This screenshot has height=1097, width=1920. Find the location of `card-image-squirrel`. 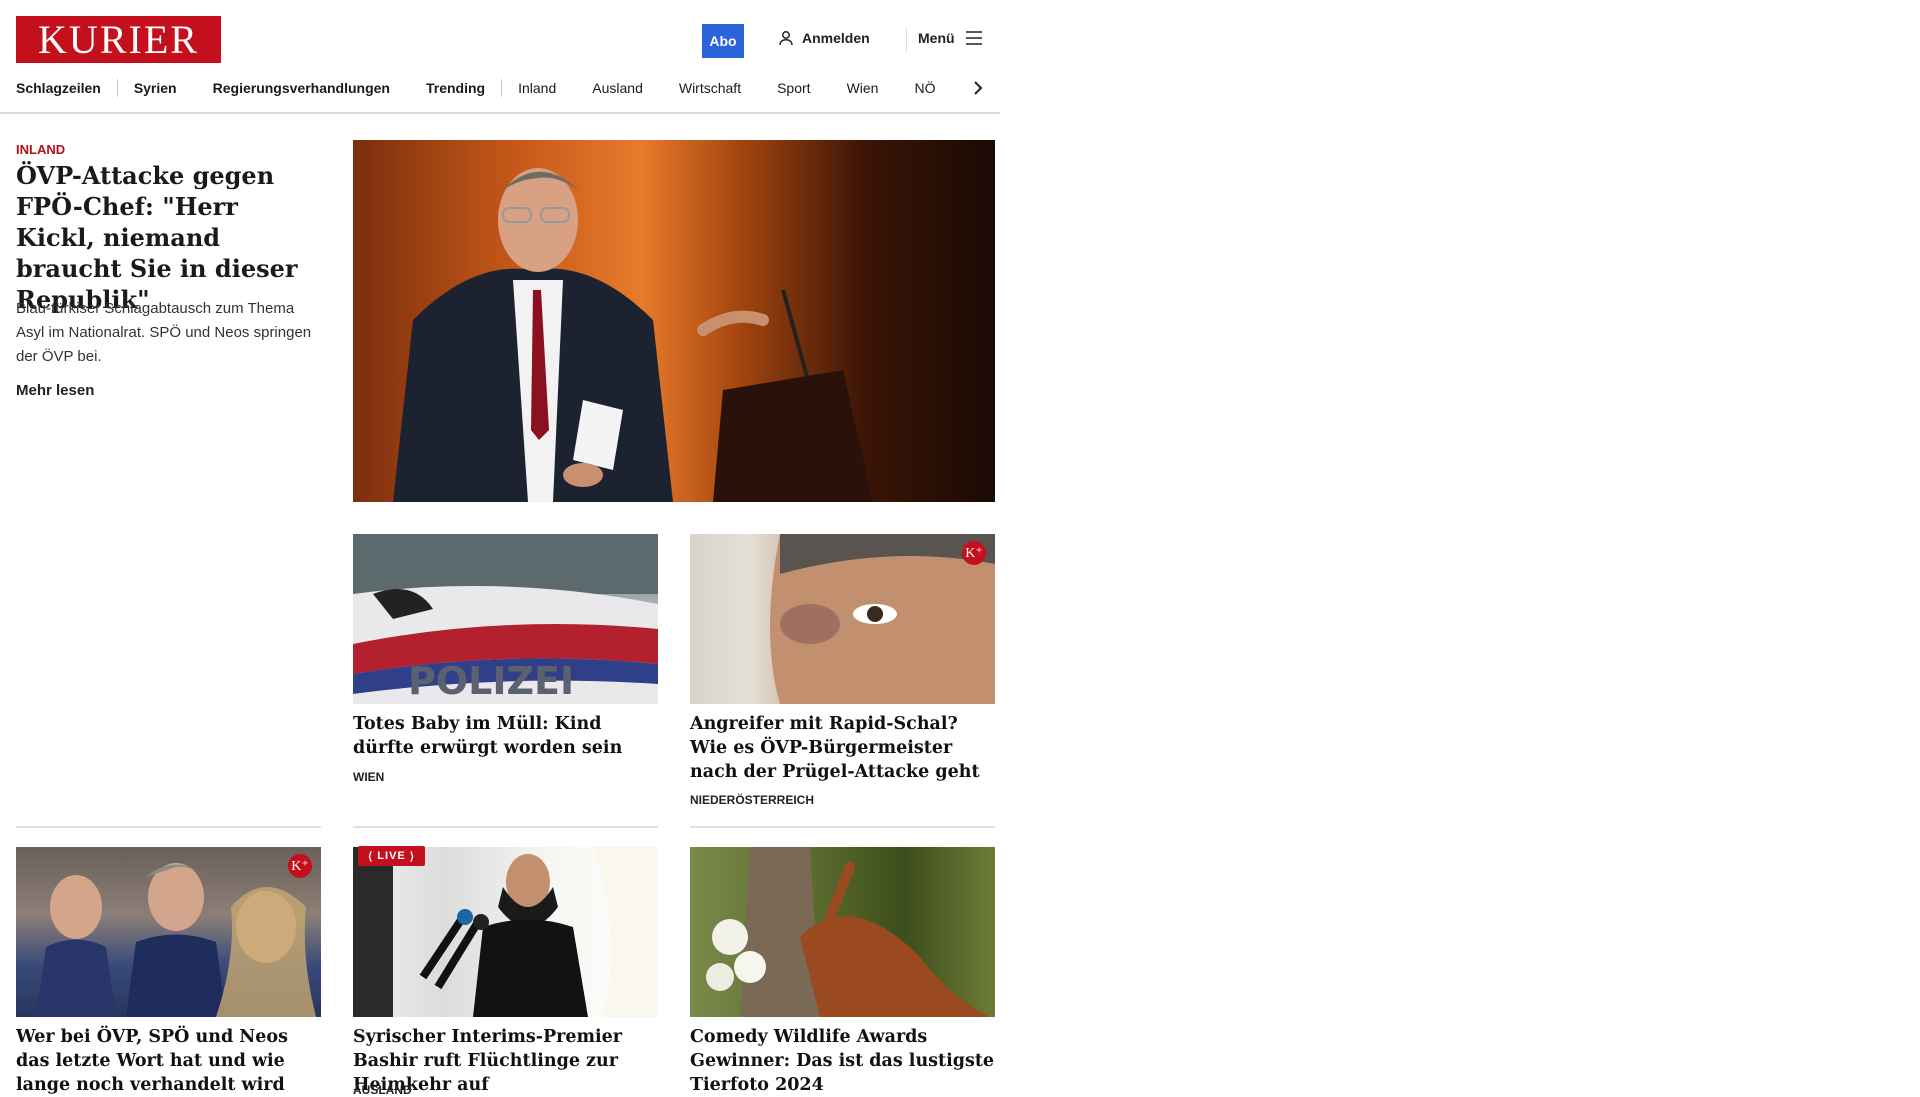

card-image-squirrel is located at coordinates (842, 932).